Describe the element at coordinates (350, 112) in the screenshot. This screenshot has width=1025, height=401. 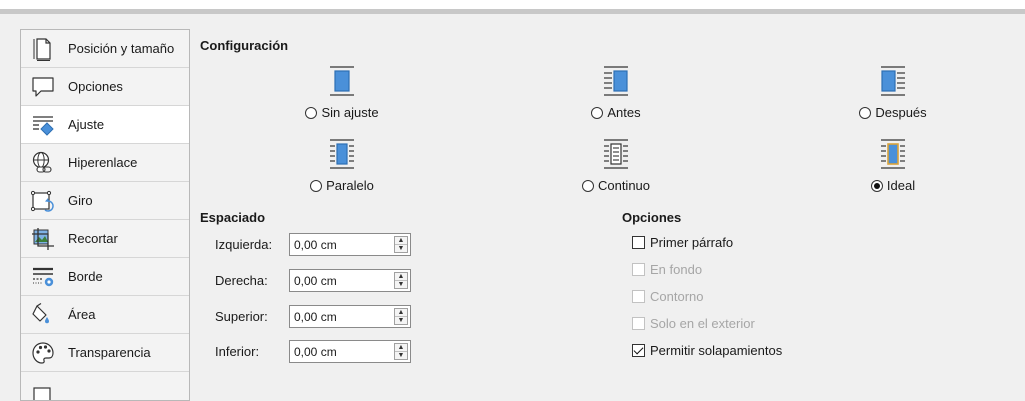
I see `sin-ajuste-label: Sin ajuste` at that location.